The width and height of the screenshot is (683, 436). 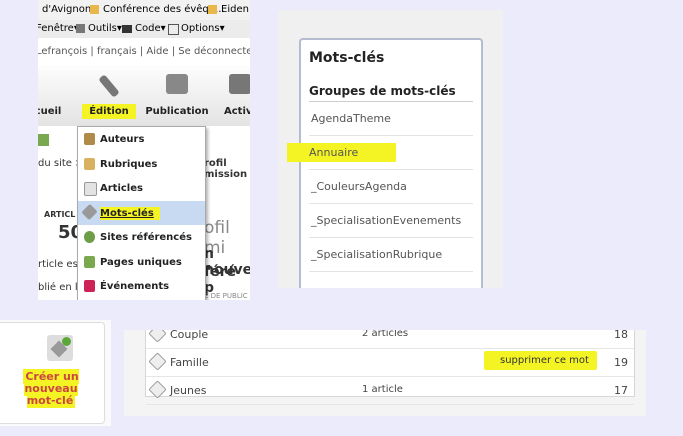 I want to click on speech-bubble-icon, so click(x=239, y=84).